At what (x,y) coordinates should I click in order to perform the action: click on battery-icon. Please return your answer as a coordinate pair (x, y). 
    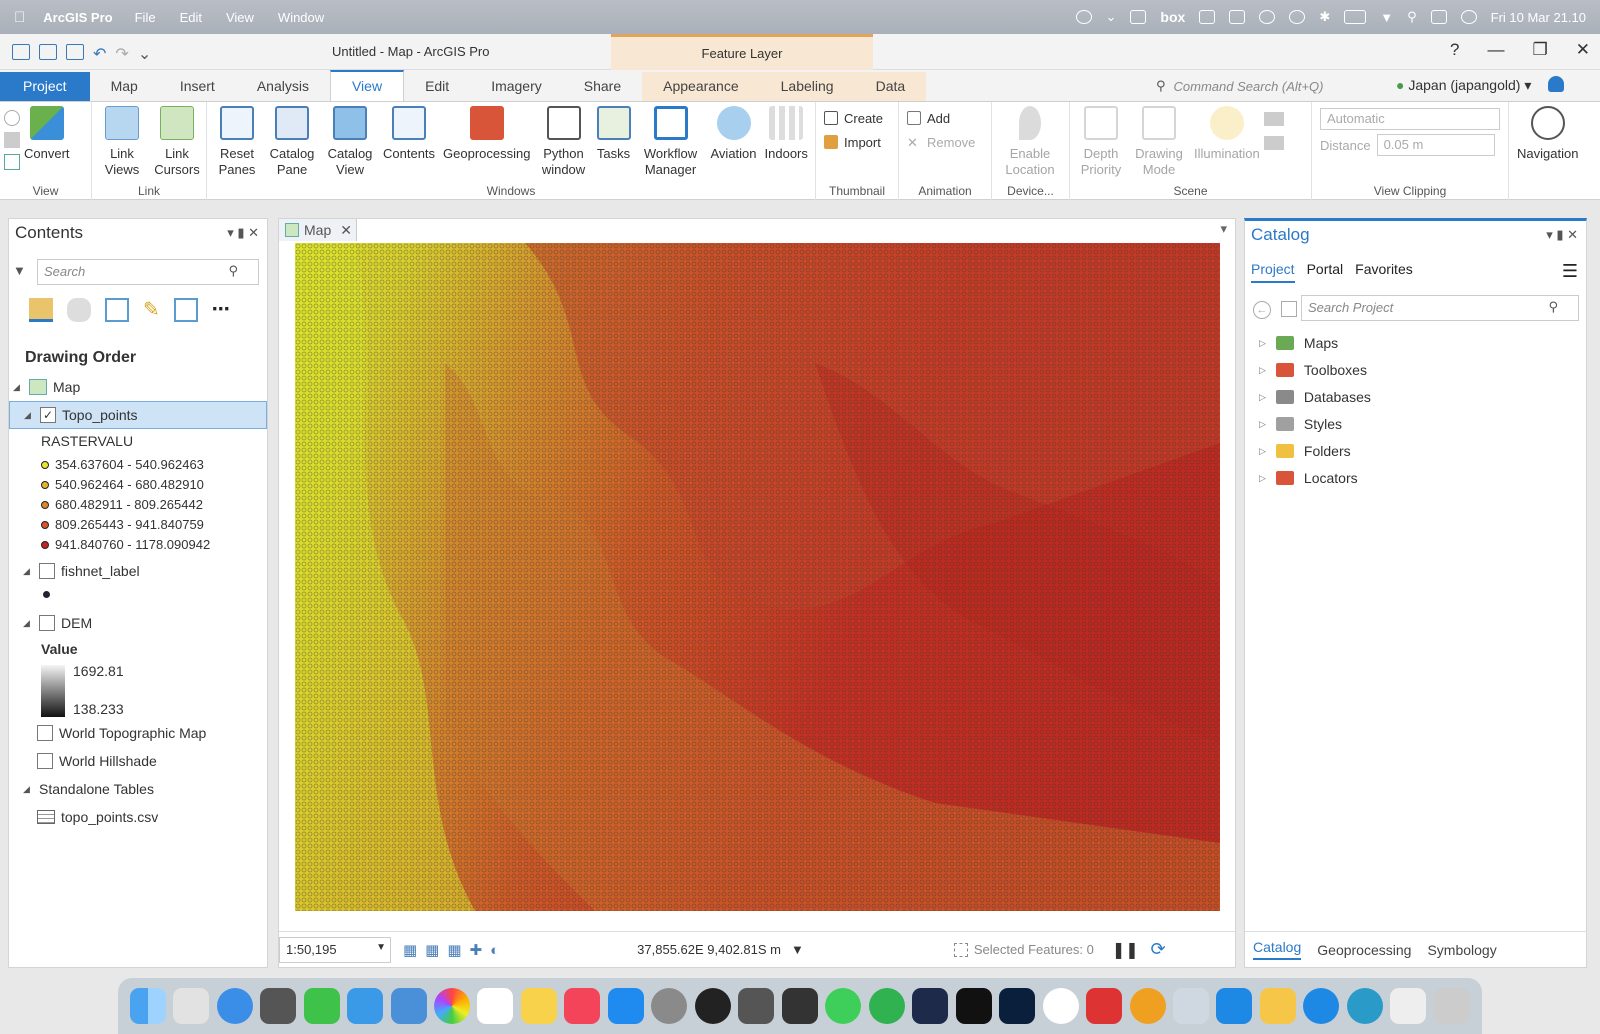
    Looking at the image, I should click on (1355, 17).